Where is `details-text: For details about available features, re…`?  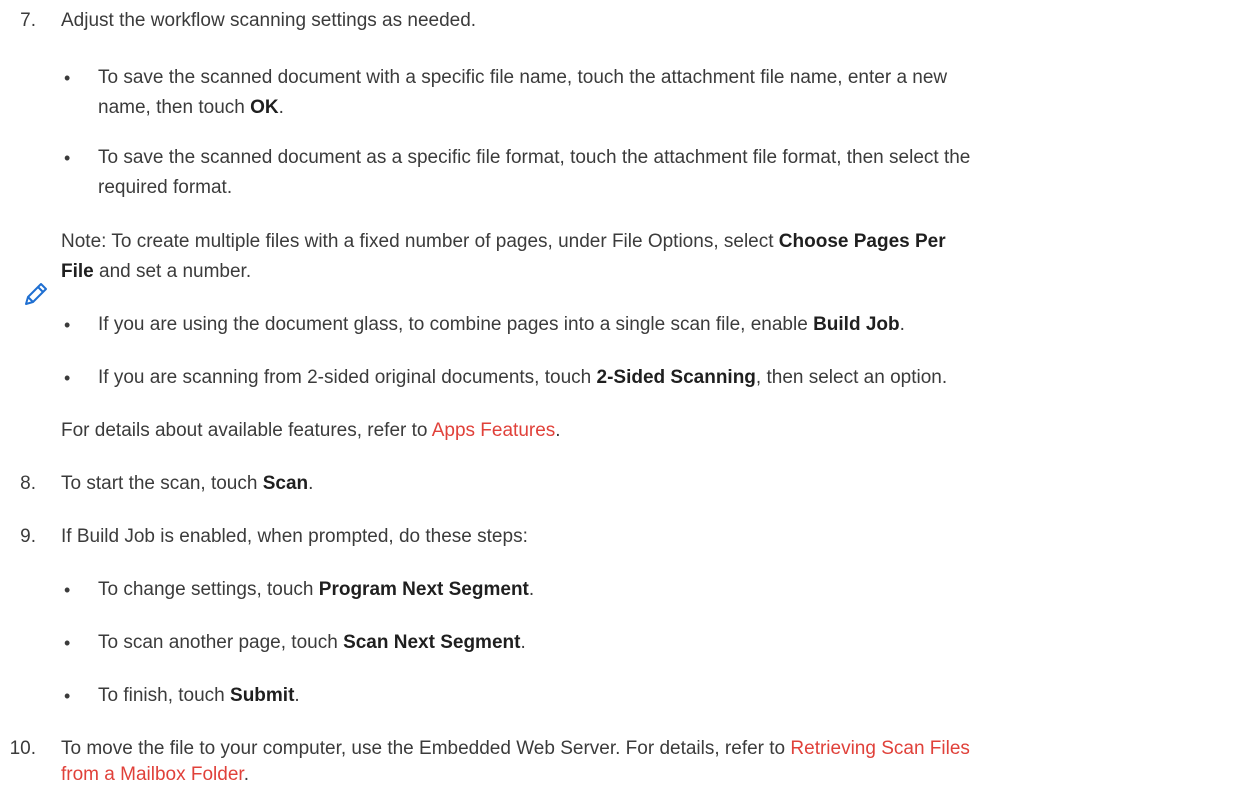 details-text: For details about available features, re… is located at coordinates (311, 430).